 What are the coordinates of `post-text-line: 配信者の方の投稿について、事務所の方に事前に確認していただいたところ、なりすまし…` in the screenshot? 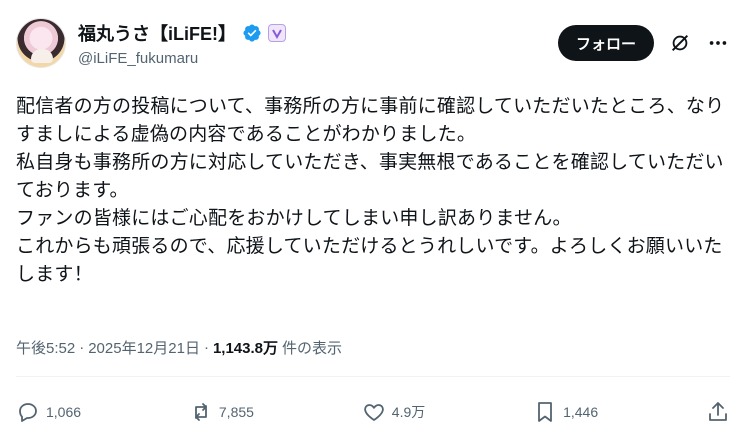 It's located at (370, 120).